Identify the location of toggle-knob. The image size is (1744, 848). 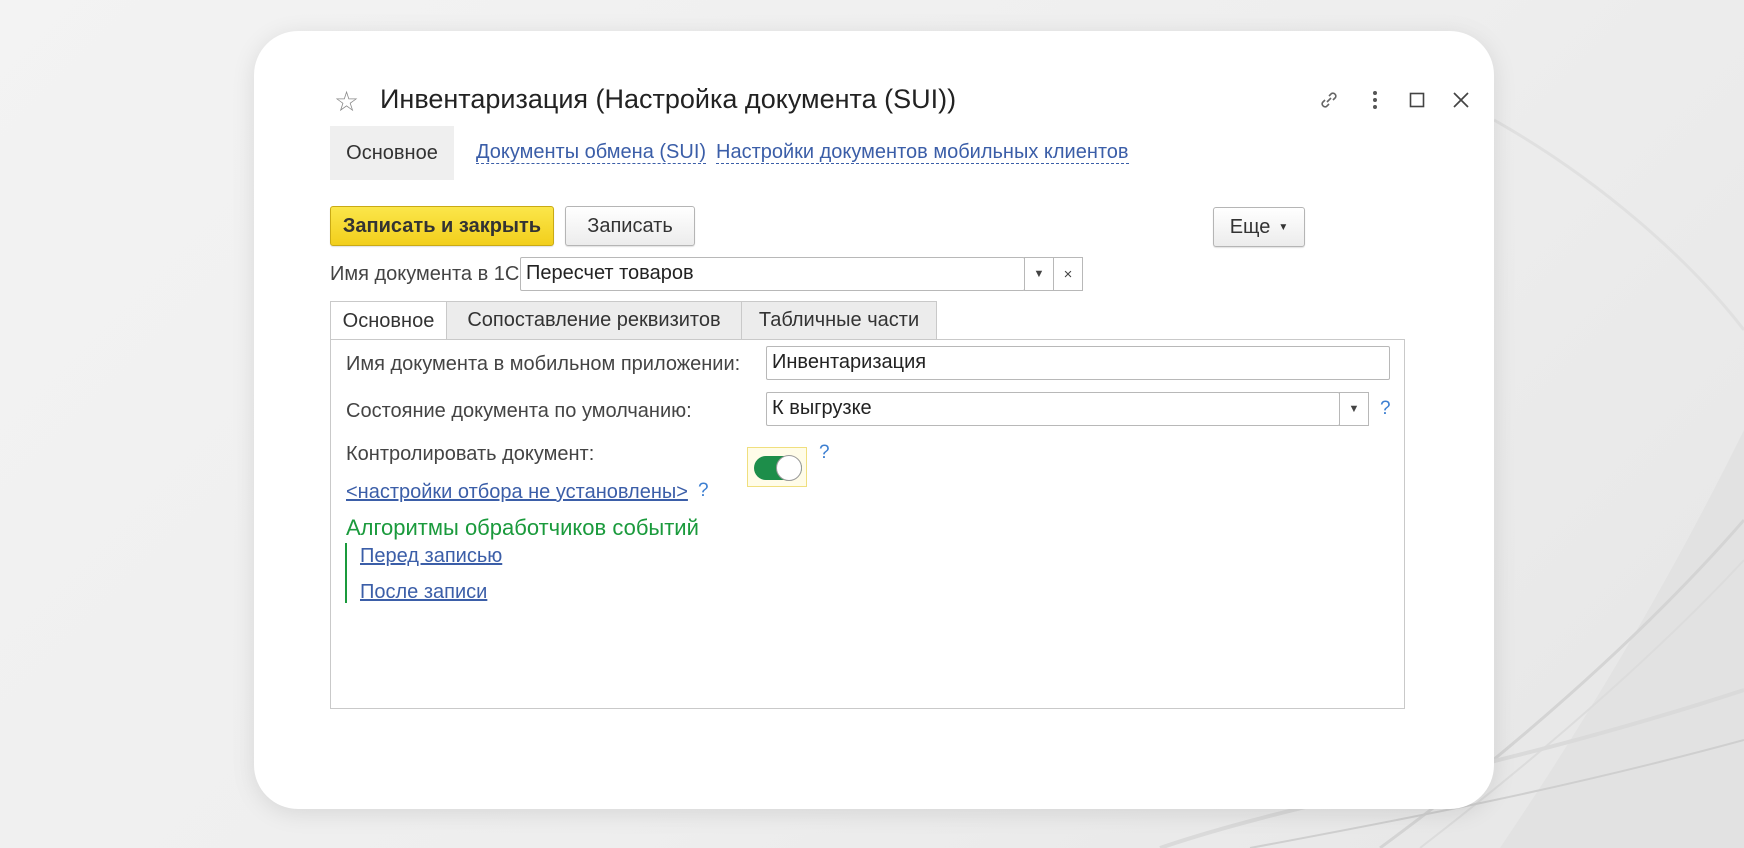
(789, 468).